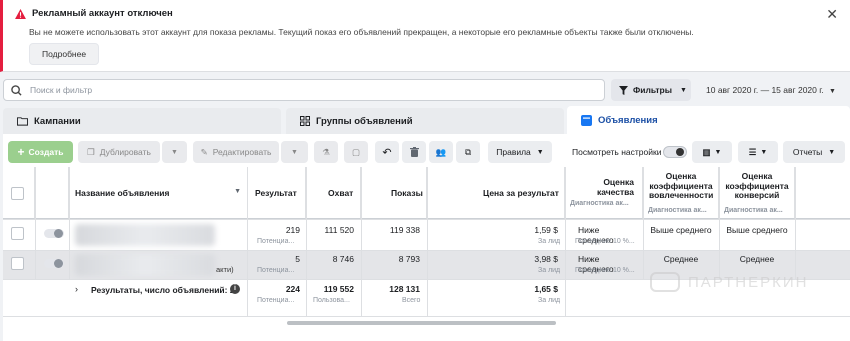  I want to click on columns-icon: ▥, so click(706, 151).